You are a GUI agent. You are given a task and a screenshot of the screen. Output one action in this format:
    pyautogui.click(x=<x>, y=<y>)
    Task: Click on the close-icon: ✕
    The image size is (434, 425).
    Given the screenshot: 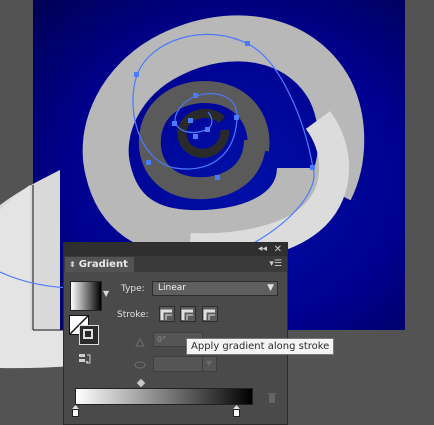 What is the action you would take?
    pyautogui.click(x=278, y=249)
    